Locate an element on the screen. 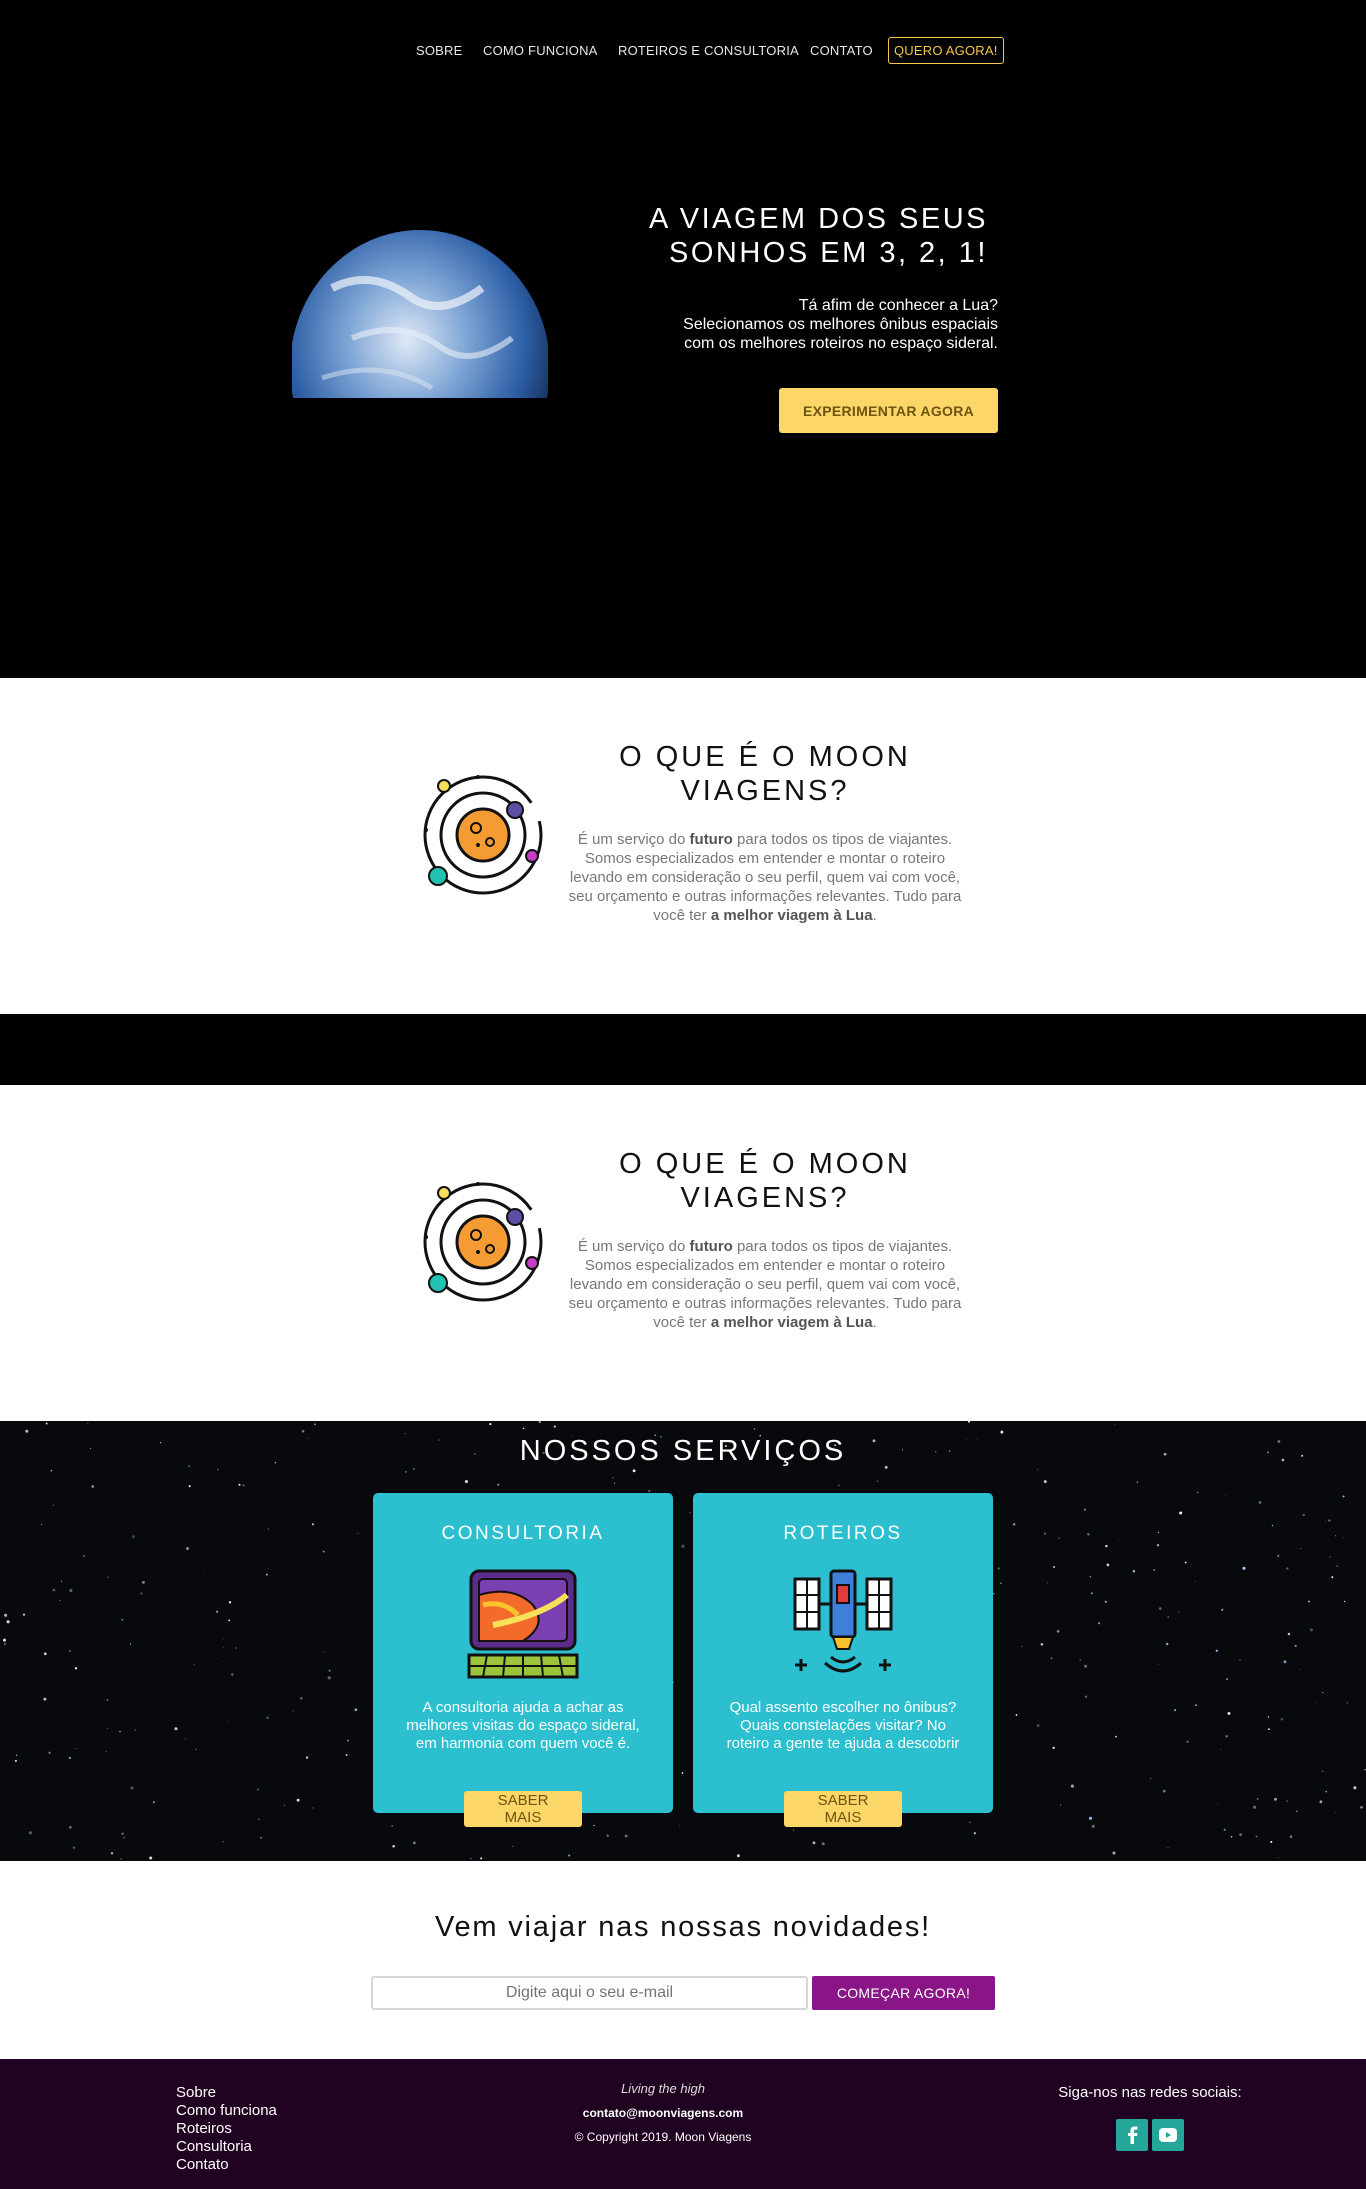 Image resolution: width=1366 pixels, height=2189 pixels. social-block: Siga-nos nas redes sociais: is located at coordinates (1150, 2117).